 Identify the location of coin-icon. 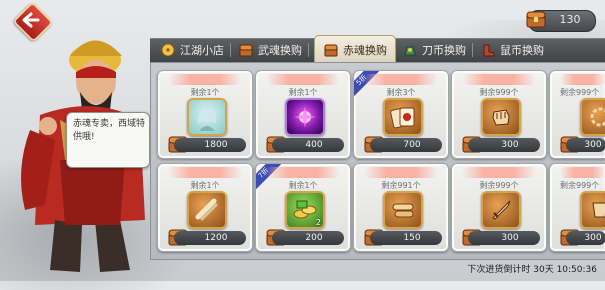
(168, 50).